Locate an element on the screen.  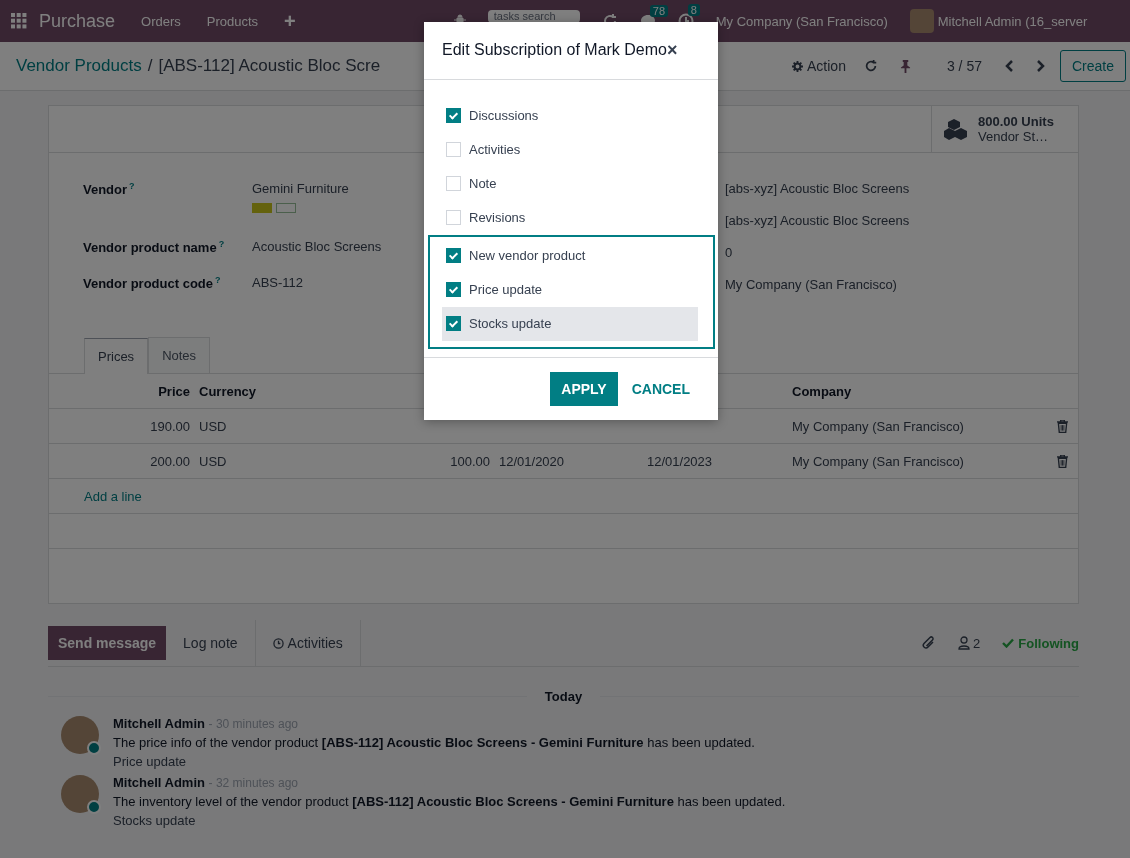
stat-value: 800.00 Units is located at coordinates (1016, 121).